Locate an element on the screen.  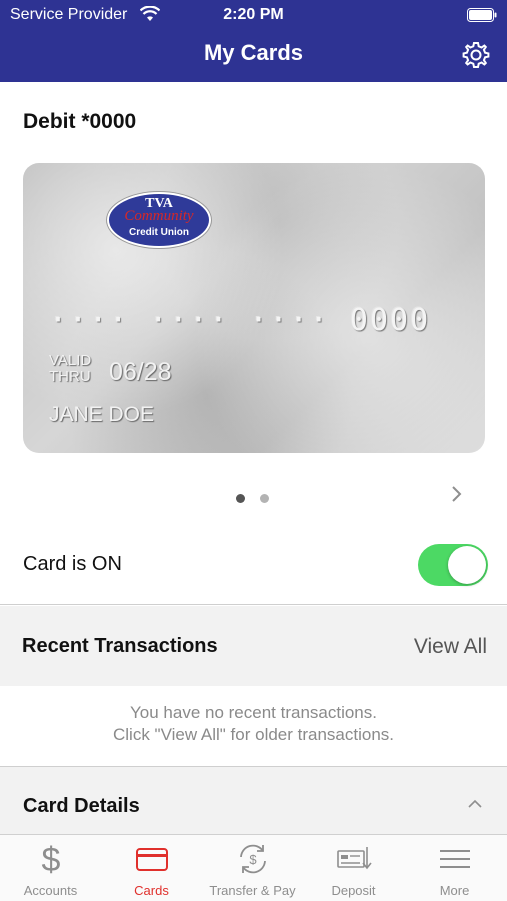
tab-cards: Cards is located at coordinates (151, 868).